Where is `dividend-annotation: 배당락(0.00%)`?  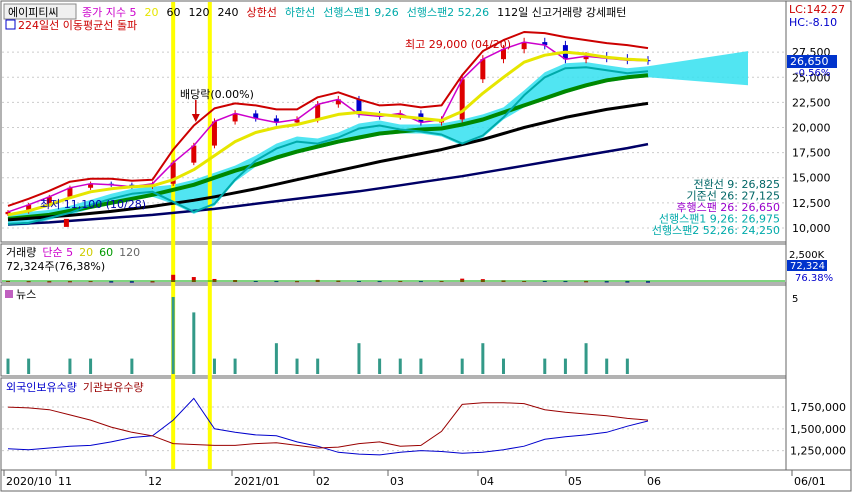 dividend-annotation: 배당락(0.00%) is located at coordinates (217, 94).